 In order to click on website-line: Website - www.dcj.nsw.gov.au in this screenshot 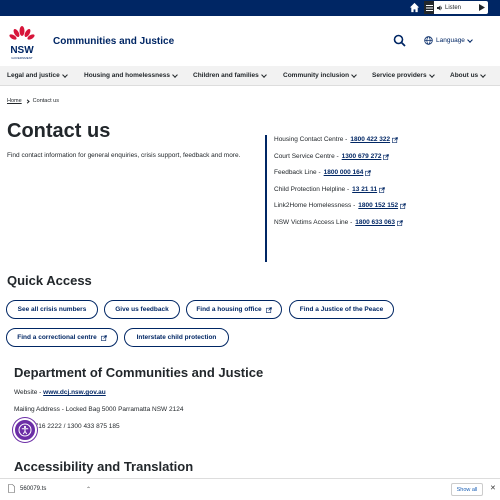, I will do `click(60, 392)`.